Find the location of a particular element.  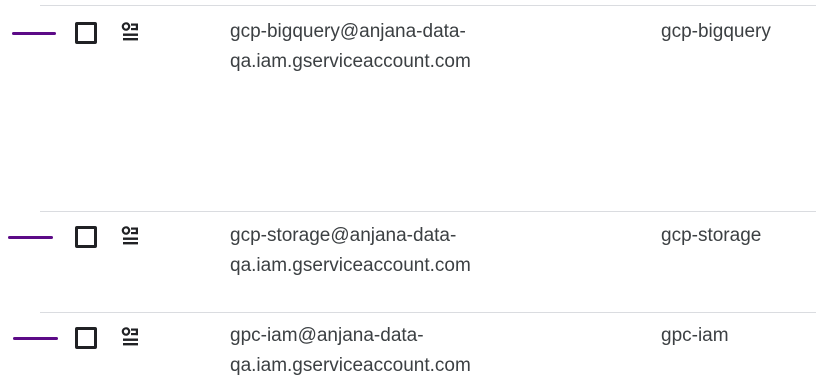

email-line-1: gpc-iam@anjana-data- is located at coordinates (327, 335).